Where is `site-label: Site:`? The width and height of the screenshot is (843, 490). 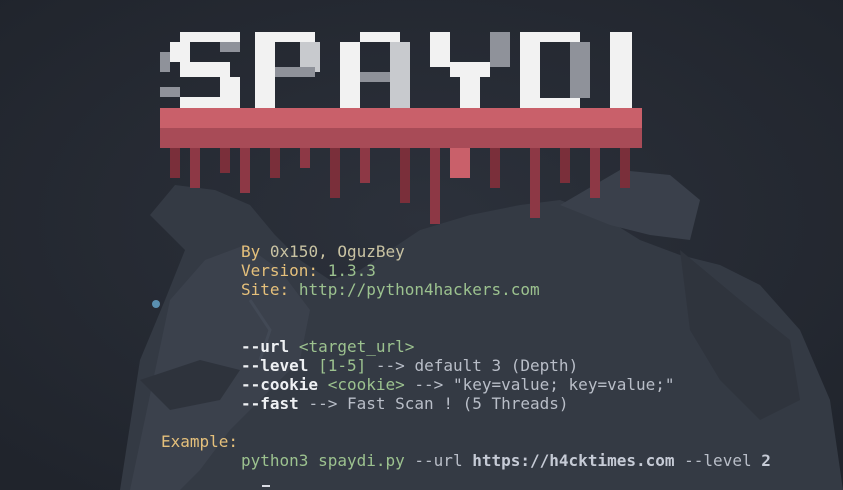
site-label: Site: is located at coordinates (265, 289).